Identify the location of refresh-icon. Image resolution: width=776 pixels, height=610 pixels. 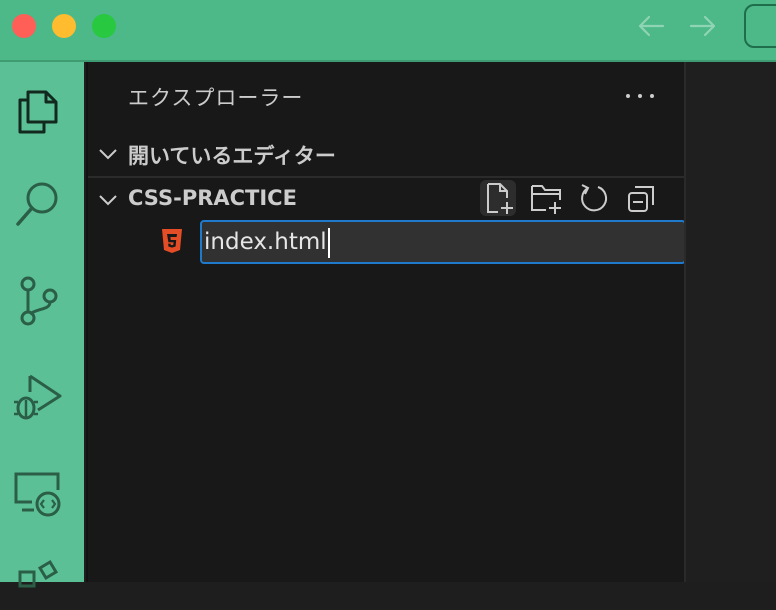
(594, 198).